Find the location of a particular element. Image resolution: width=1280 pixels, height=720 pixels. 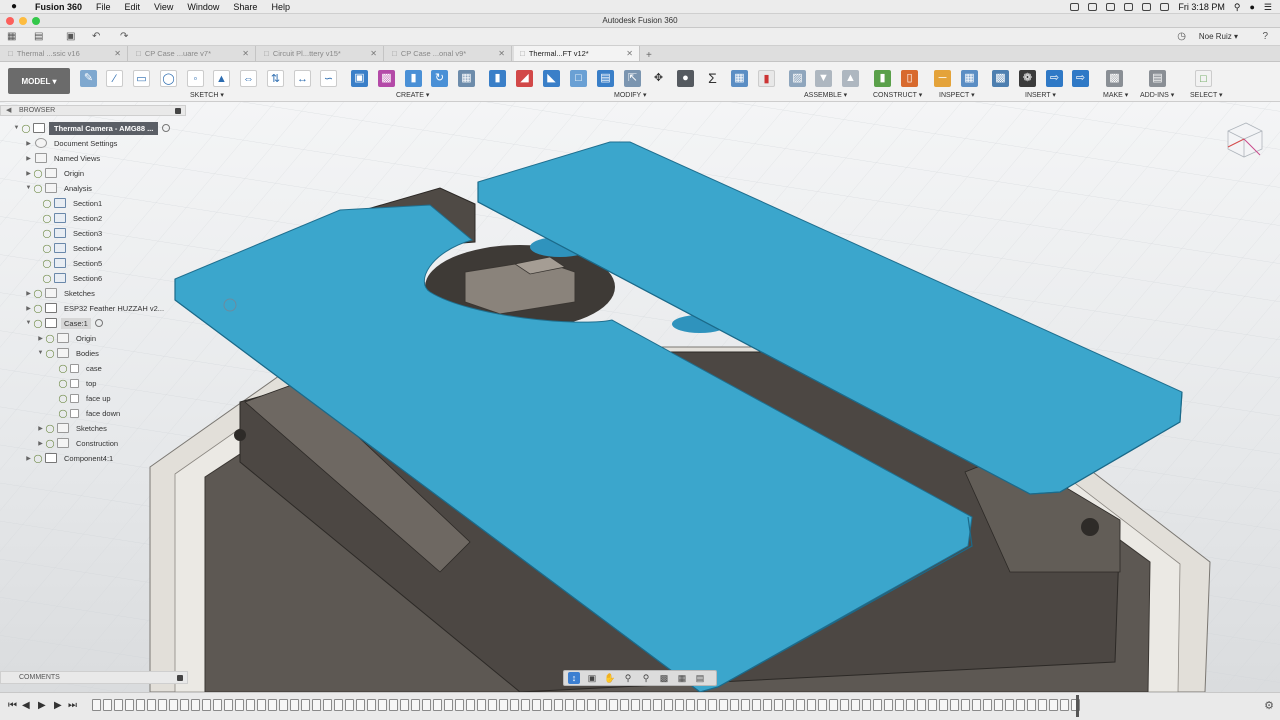

volume-icon is located at coordinates (1147, 7).